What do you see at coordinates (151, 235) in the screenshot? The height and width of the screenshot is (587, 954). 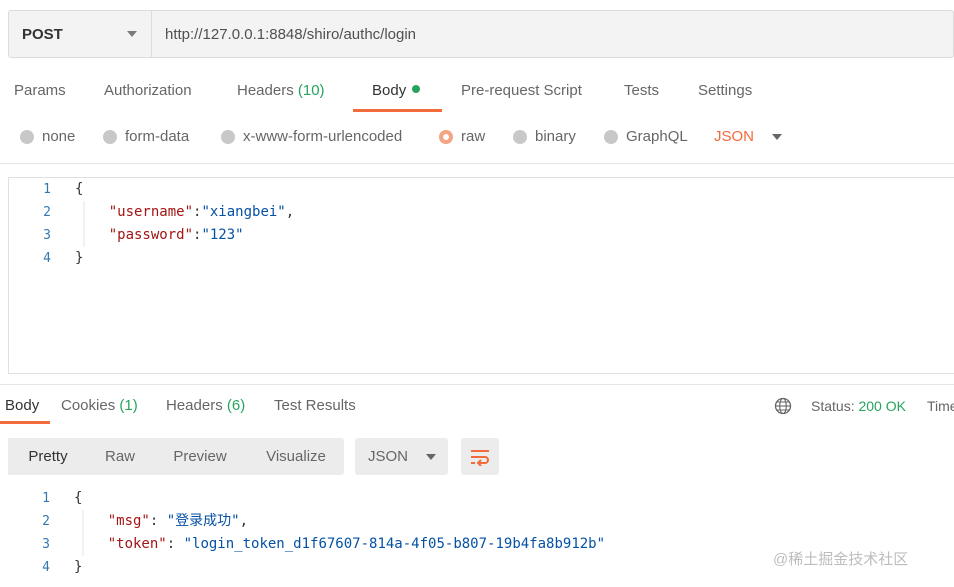 I see `json-key: "password"` at bounding box center [151, 235].